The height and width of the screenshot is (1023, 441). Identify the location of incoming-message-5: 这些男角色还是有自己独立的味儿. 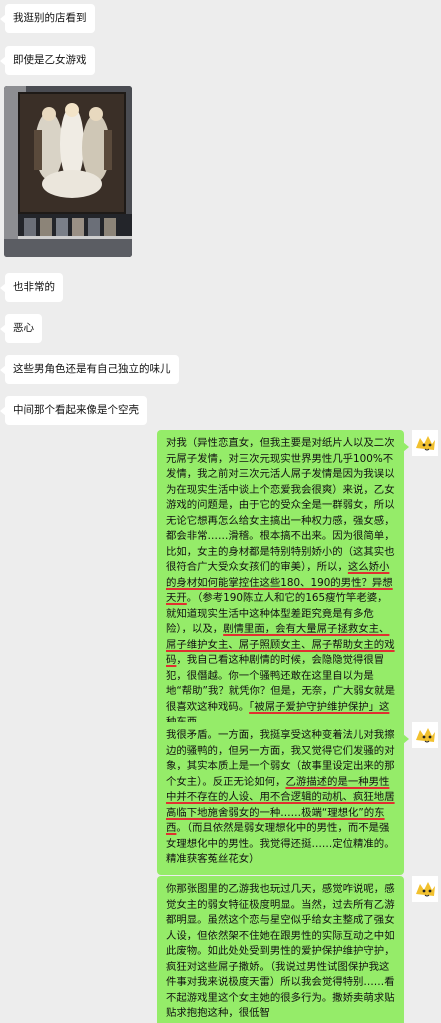
(89, 369).